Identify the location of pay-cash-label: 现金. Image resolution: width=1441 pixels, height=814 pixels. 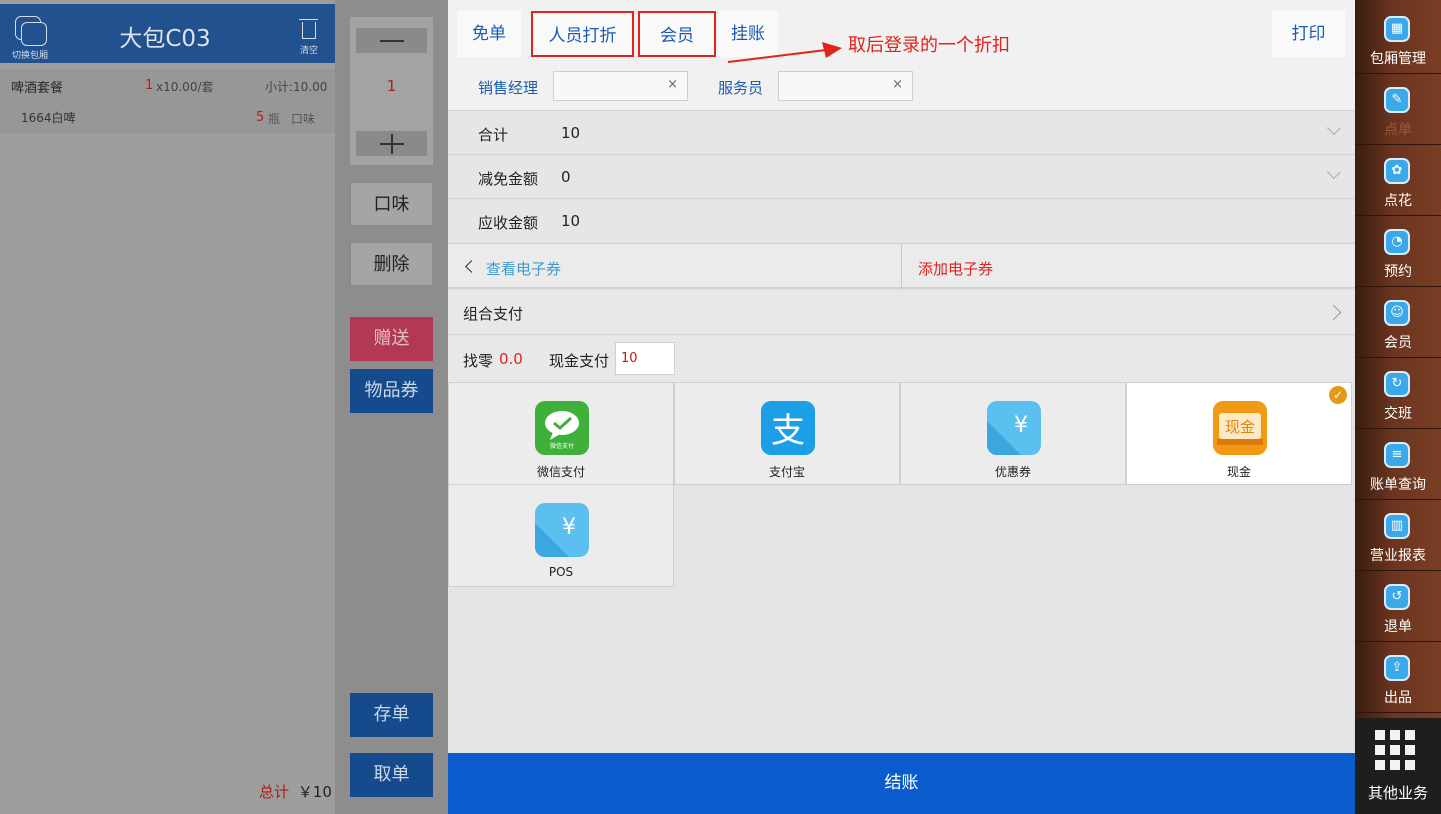
(1238, 472).